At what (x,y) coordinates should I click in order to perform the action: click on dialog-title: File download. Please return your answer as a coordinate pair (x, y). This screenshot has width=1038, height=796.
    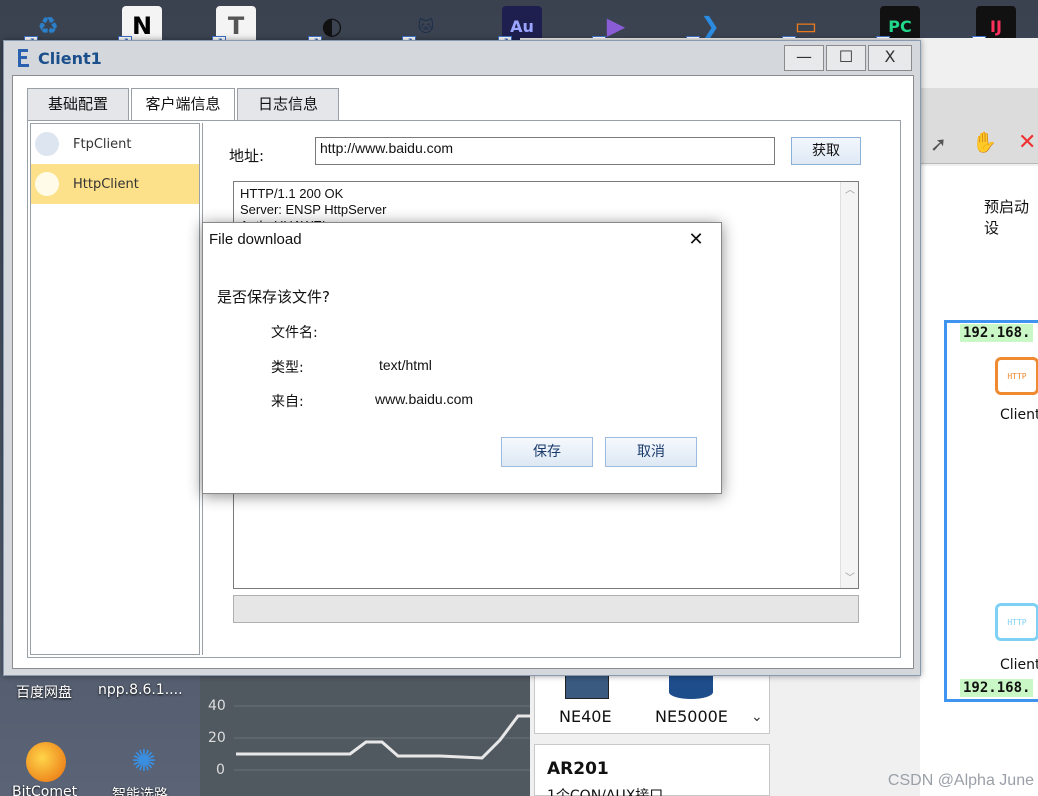
    Looking at the image, I should click on (255, 239).